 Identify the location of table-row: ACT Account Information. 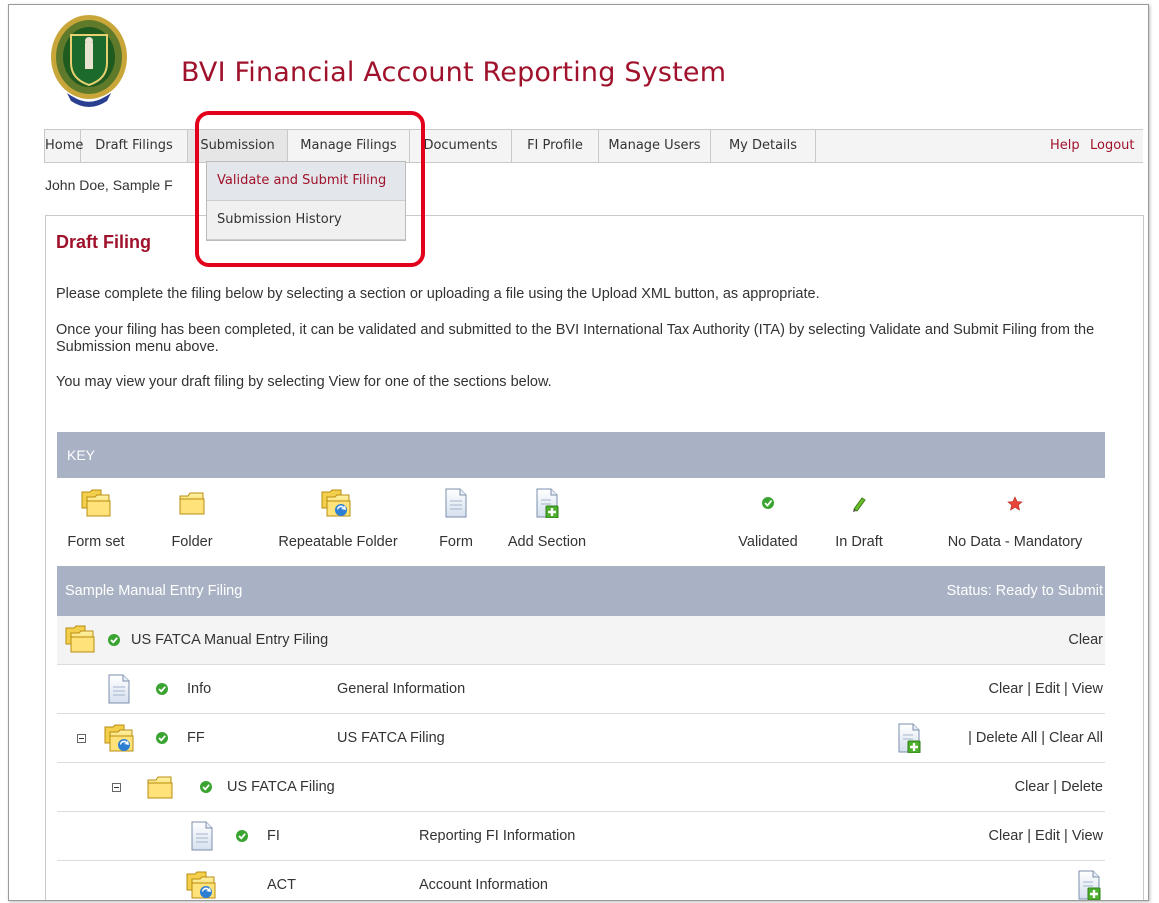
(581, 880).